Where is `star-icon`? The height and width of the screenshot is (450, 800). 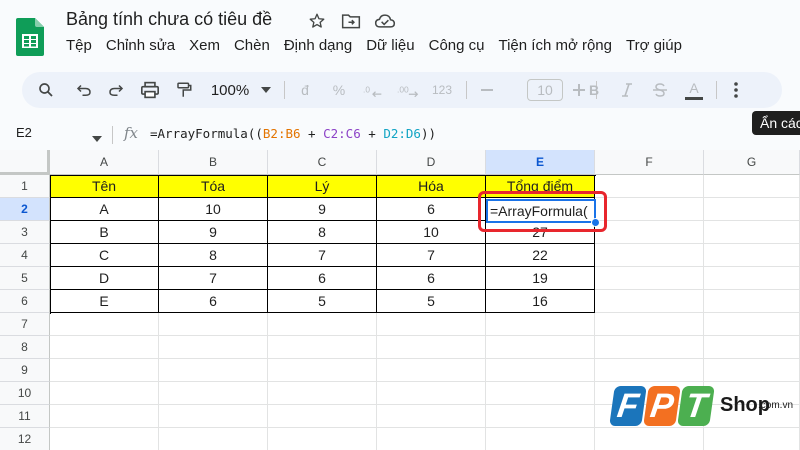 star-icon is located at coordinates (317, 21).